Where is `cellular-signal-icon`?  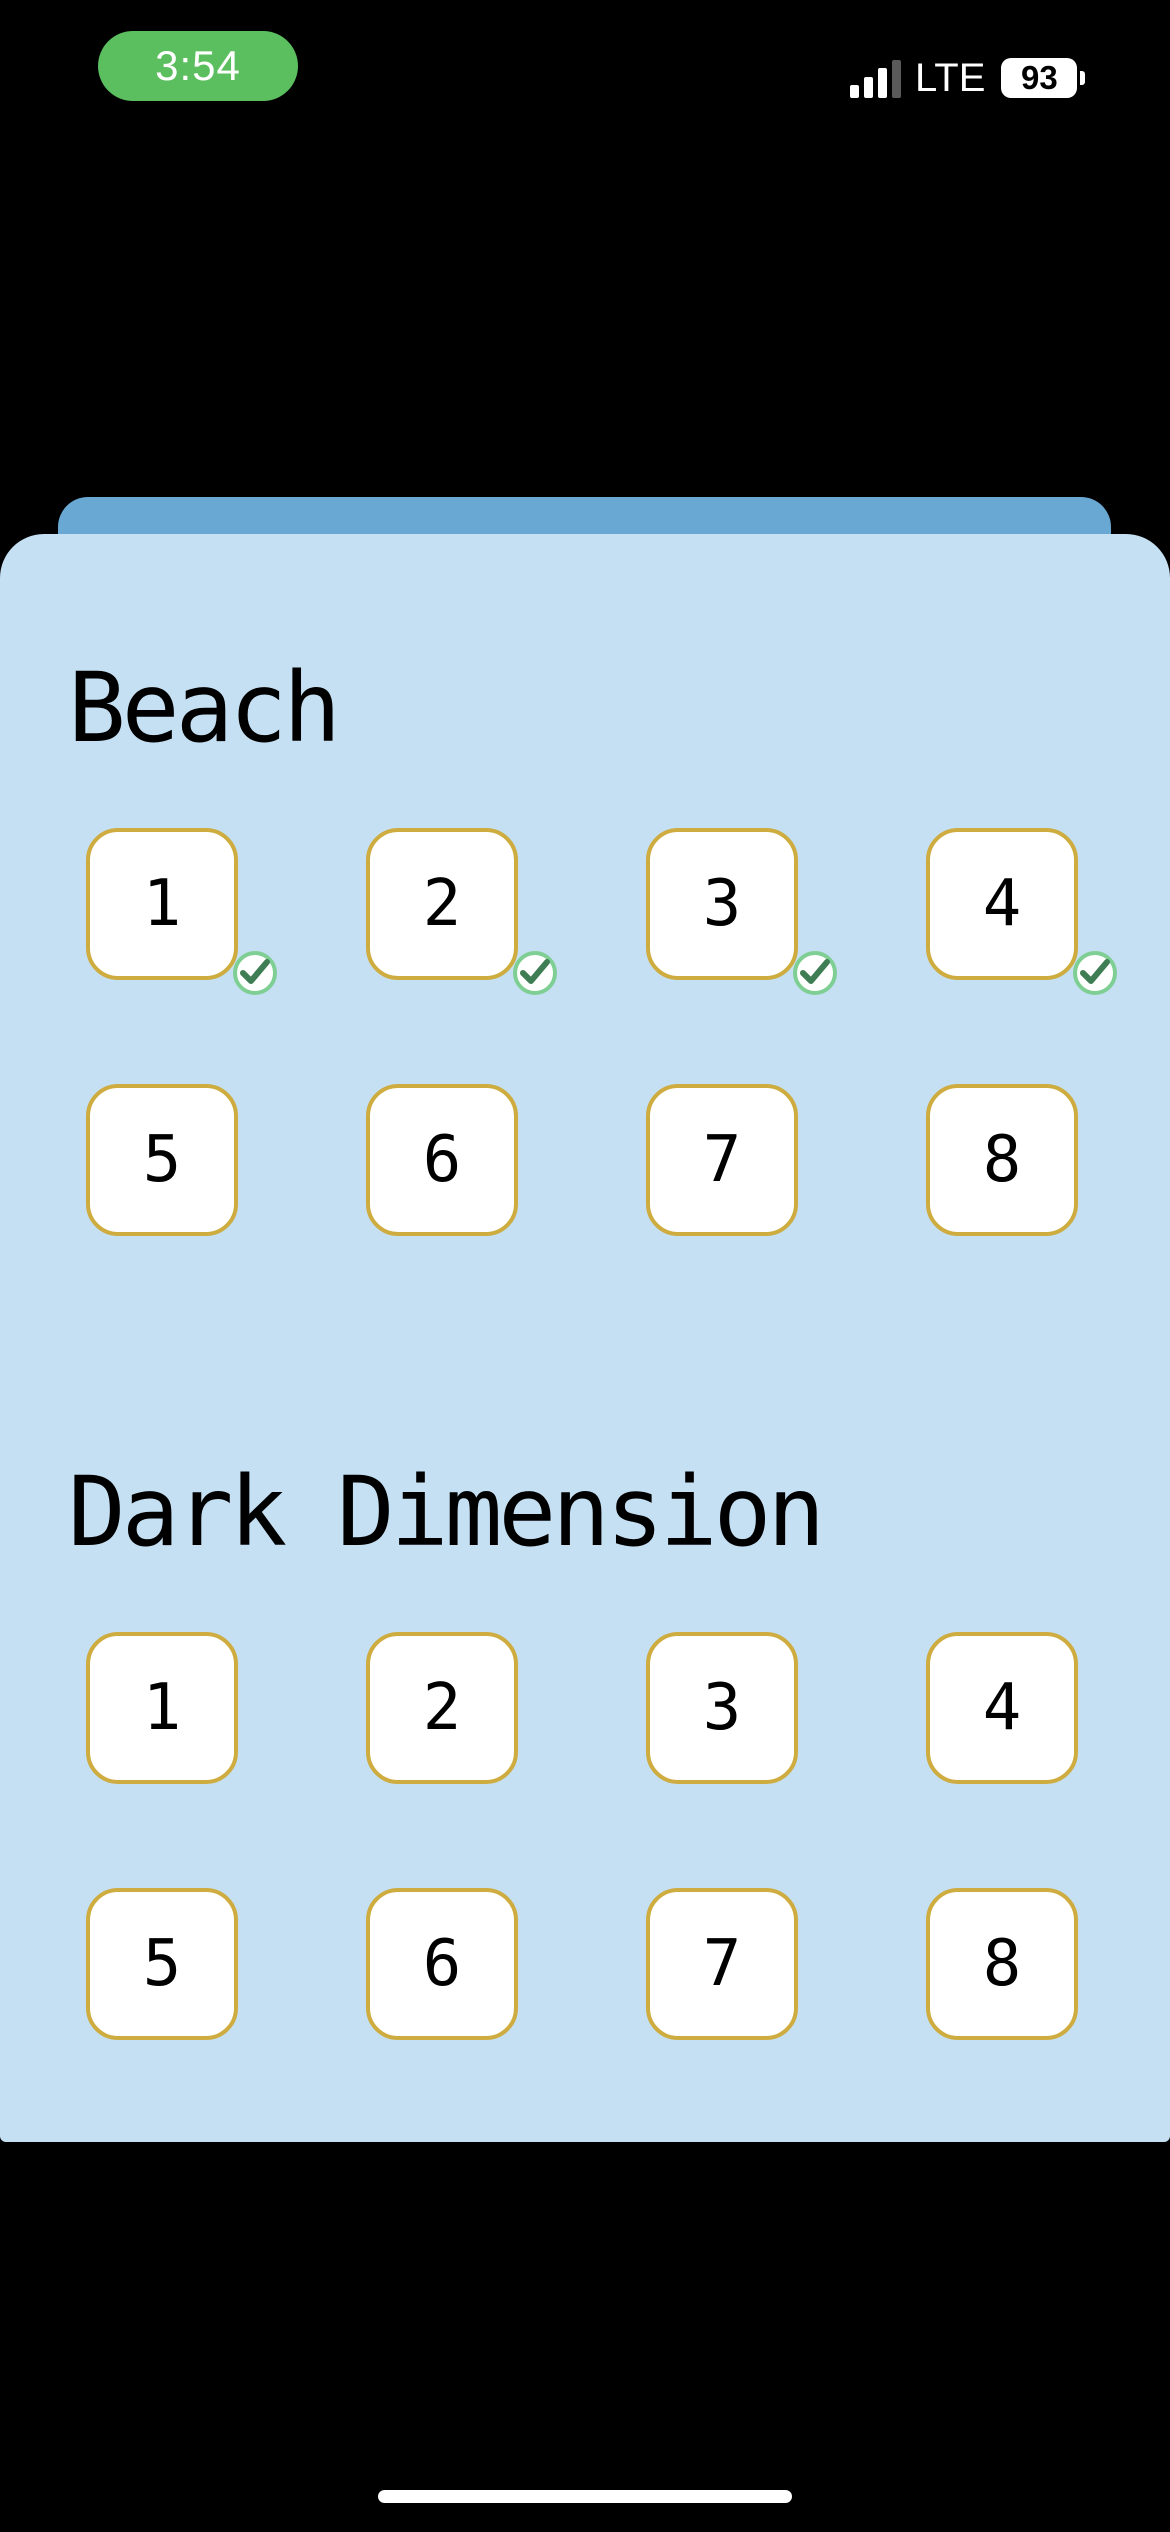 cellular-signal-icon is located at coordinates (875, 78).